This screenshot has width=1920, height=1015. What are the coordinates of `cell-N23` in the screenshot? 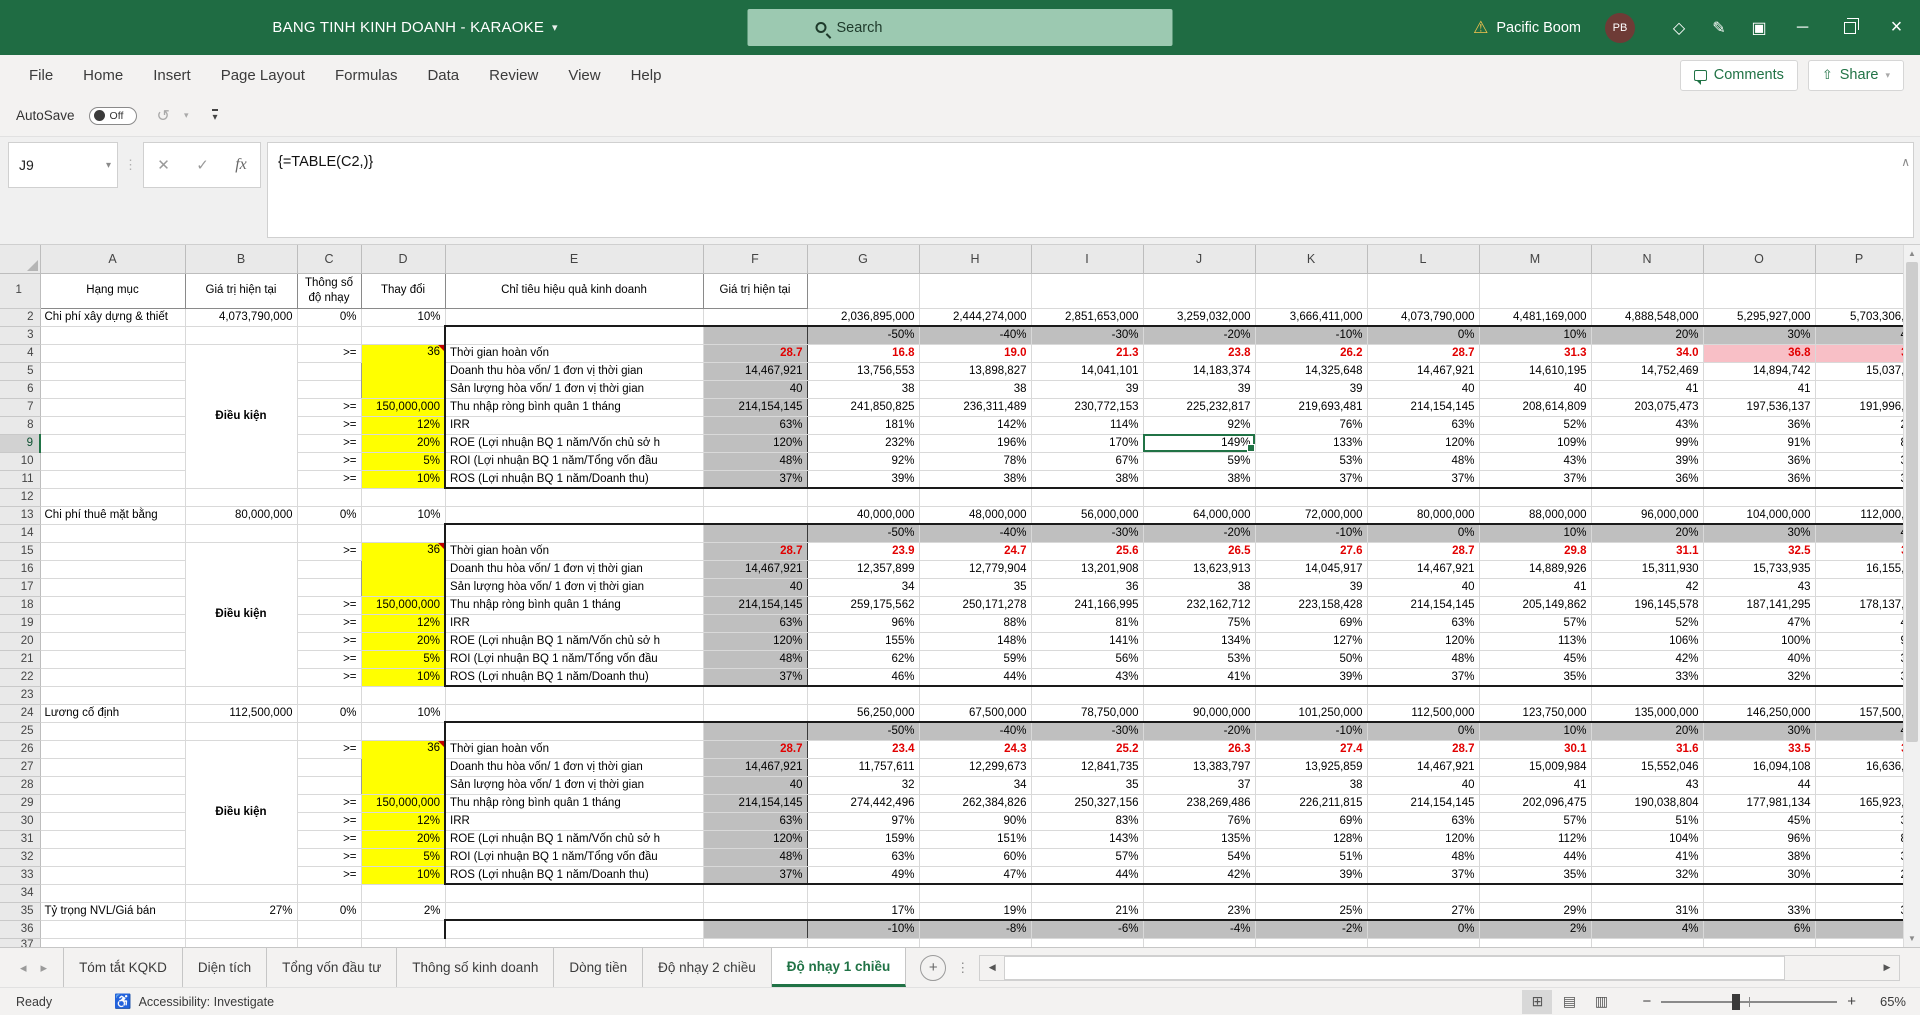 It's located at (1647, 695).